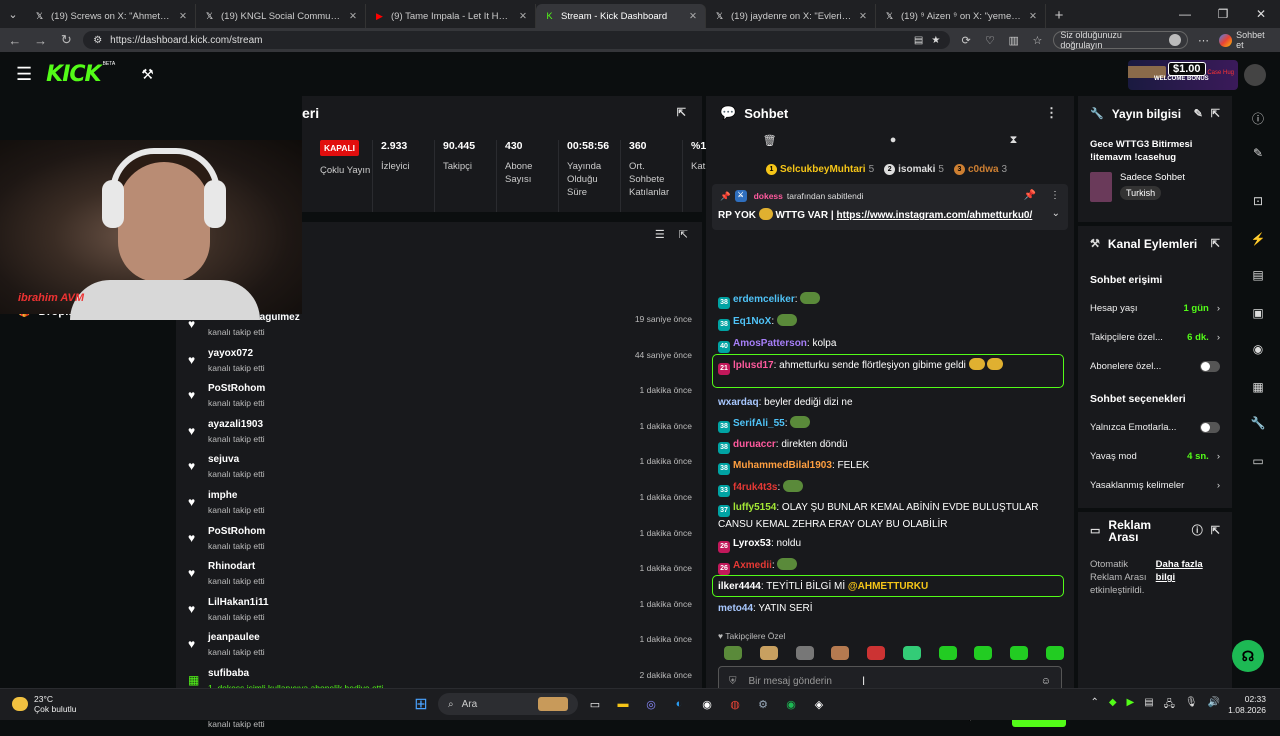 Image resolution: width=1280 pixels, height=736 pixels. What do you see at coordinates (1051, 113) in the screenshot?
I see `chat-more-icon: ⋮` at bounding box center [1051, 113].